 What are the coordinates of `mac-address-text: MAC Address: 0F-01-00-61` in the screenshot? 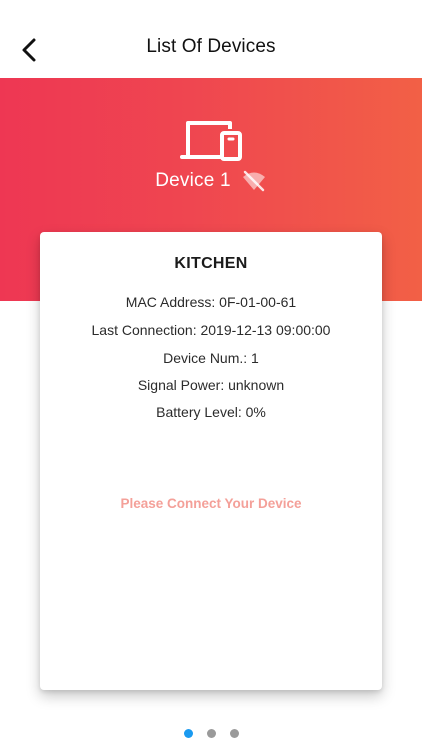 It's located at (211, 302).